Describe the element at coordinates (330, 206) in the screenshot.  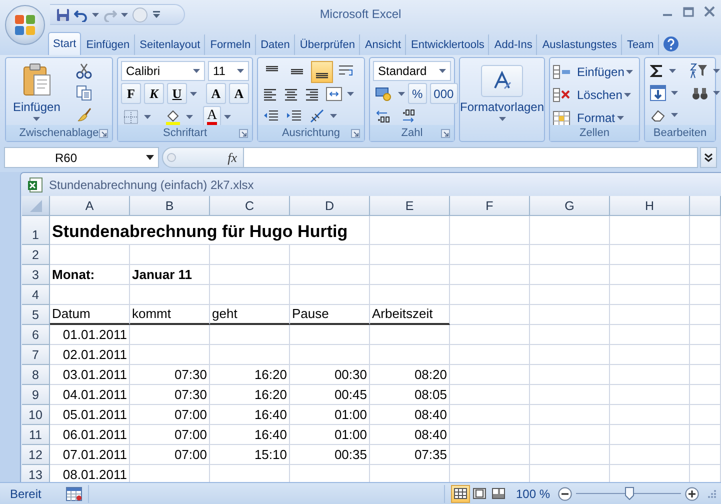
I see `column-header: D` at that location.